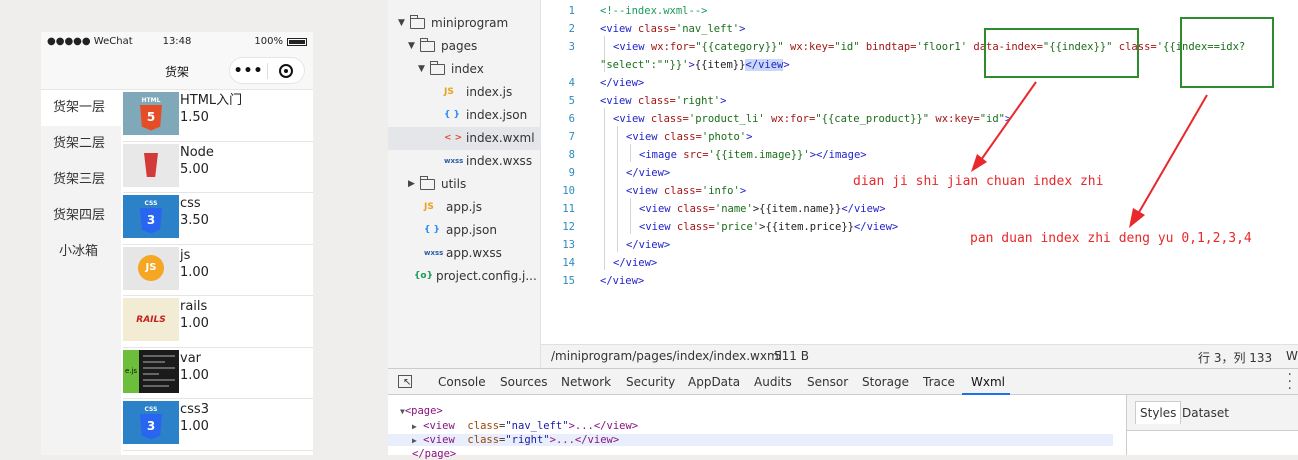 The image size is (1298, 460). What do you see at coordinates (417, 22) in the screenshot?
I see `folder-open-icon` at bounding box center [417, 22].